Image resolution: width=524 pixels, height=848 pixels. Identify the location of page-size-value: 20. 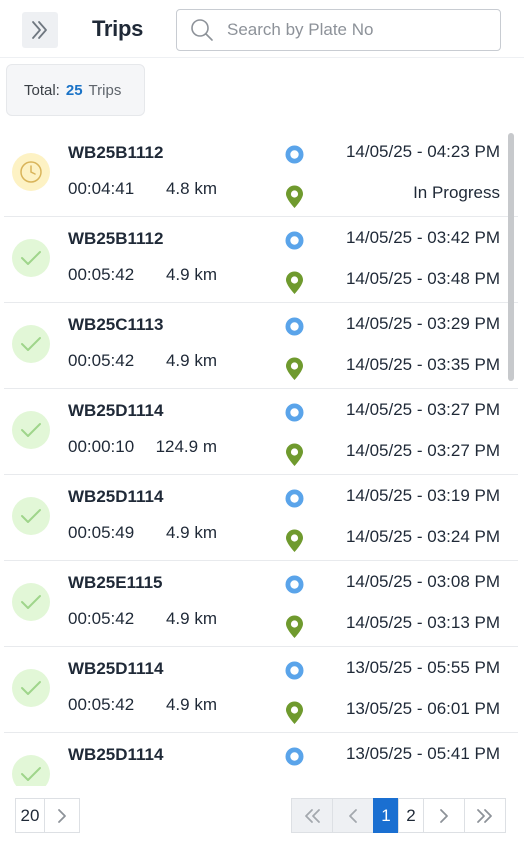
(30, 815).